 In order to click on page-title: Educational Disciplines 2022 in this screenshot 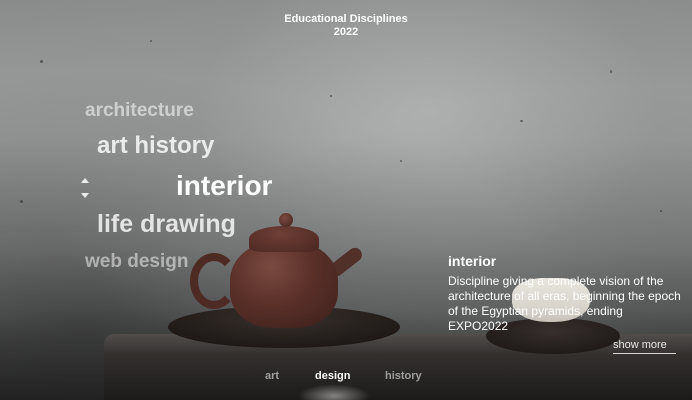, I will do `click(346, 26)`.